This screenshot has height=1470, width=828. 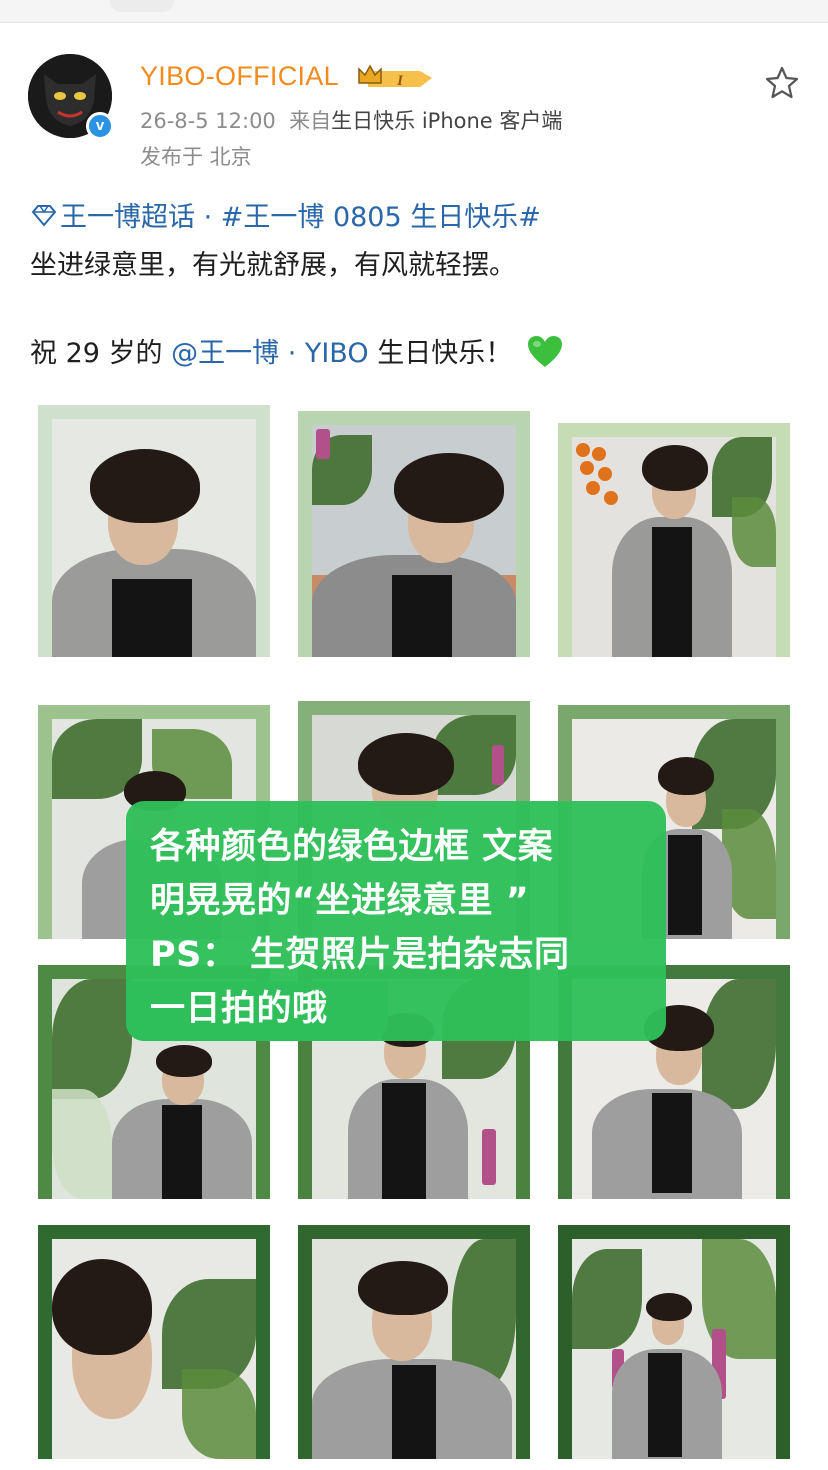 I want to click on post-meta: 26-8-5 12:00 来自生日快乐 iPhone 客户端, so click(x=351, y=120).